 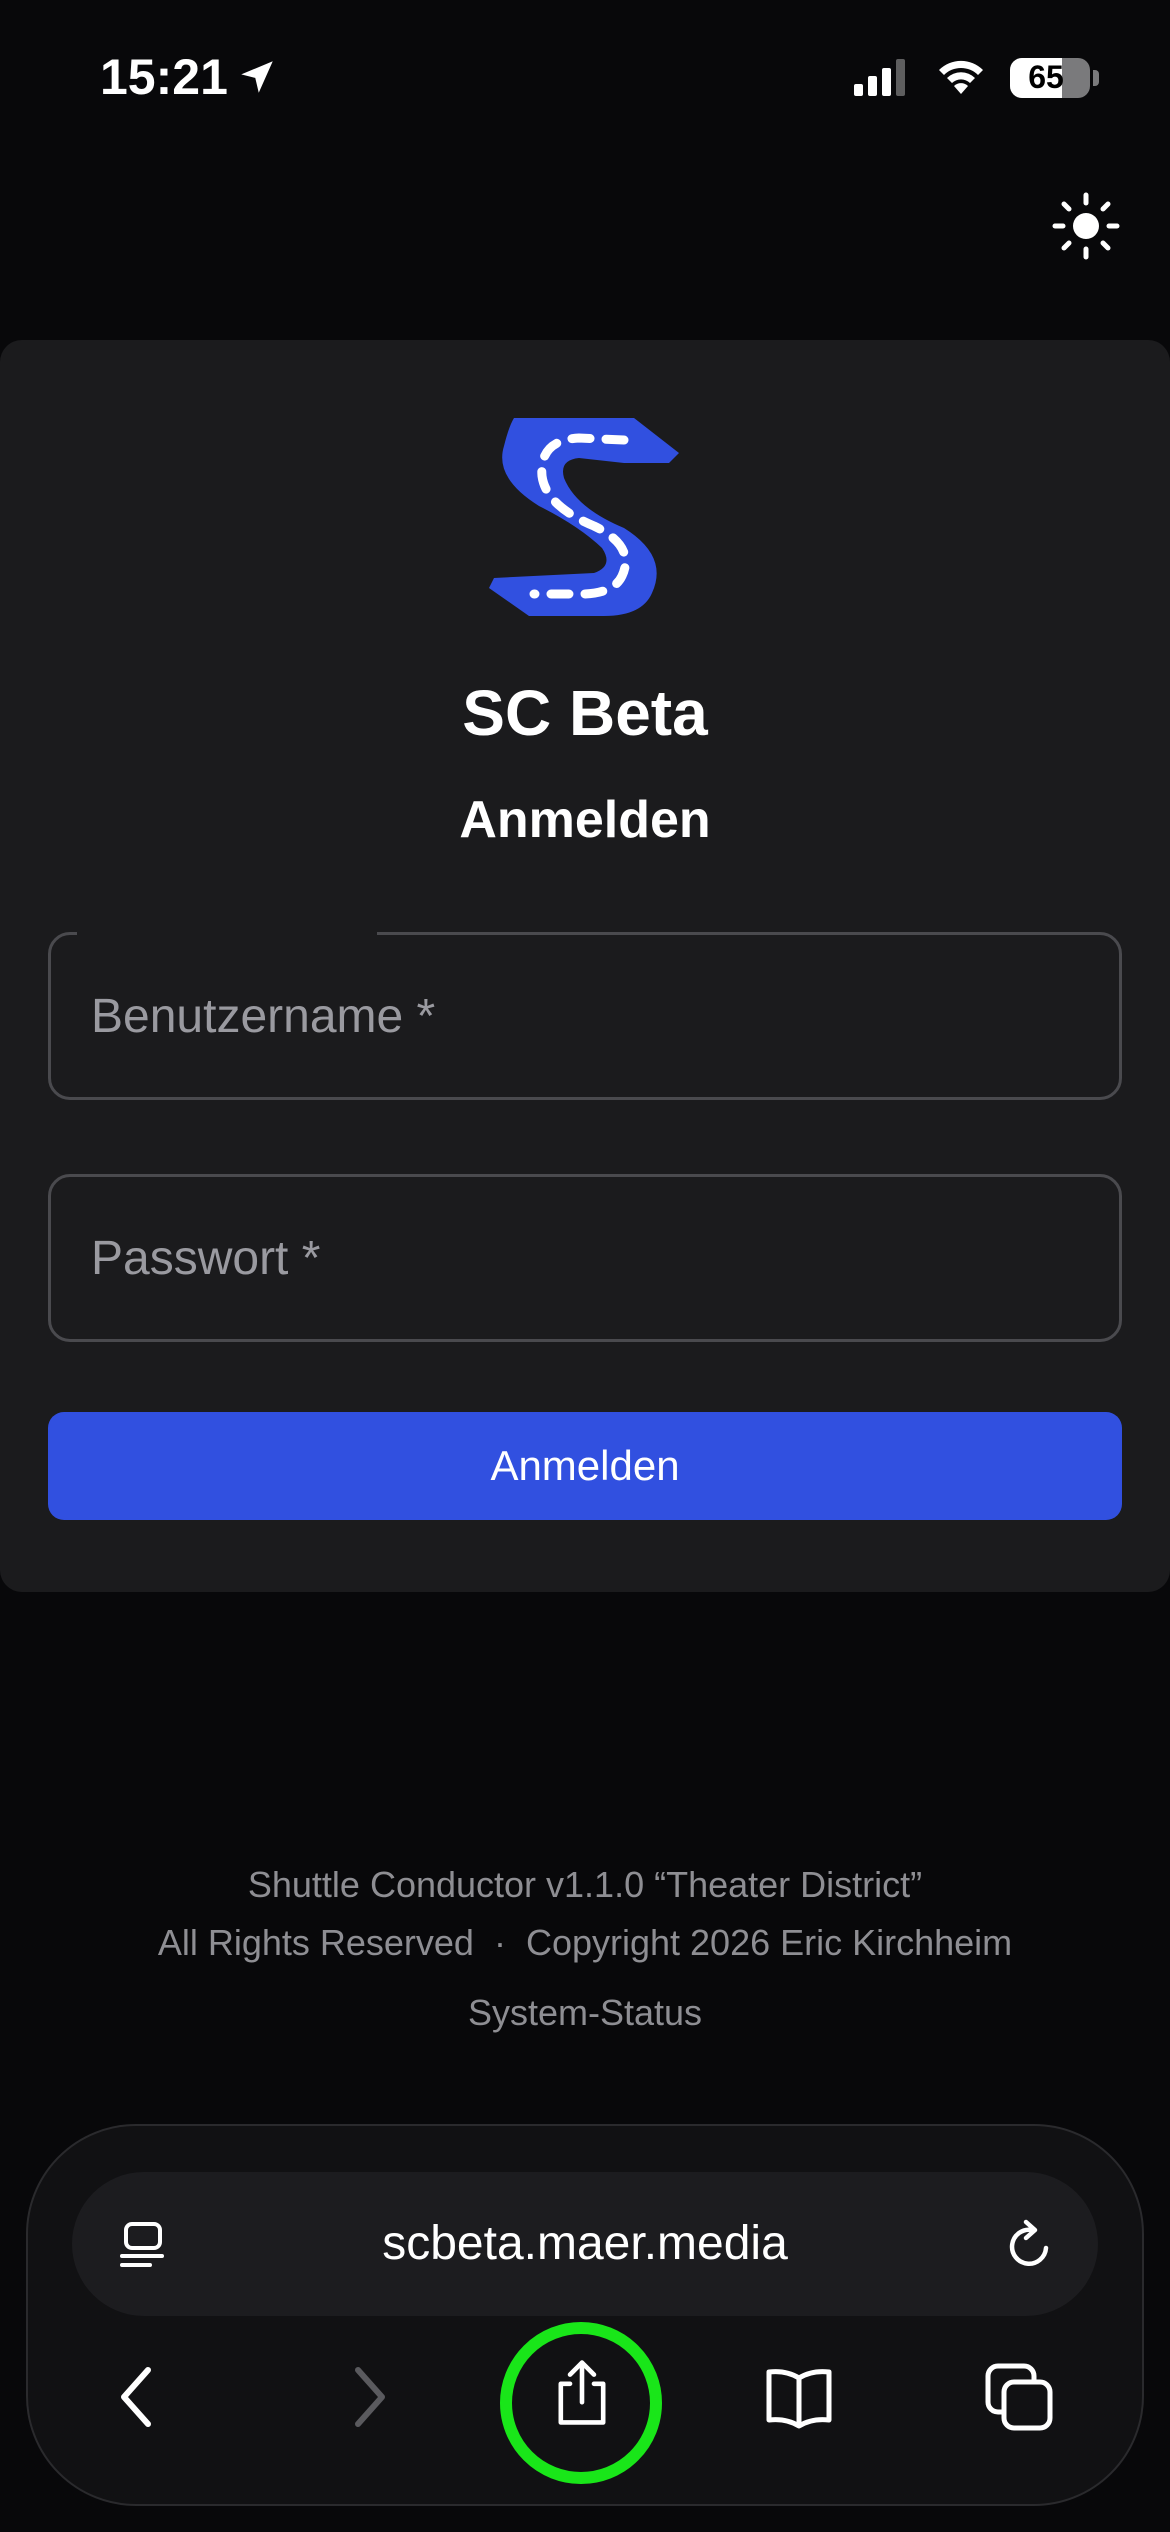 What do you see at coordinates (585, 2013) in the screenshot?
I see `system-status-link: System-Status` at bounding box center [585, 2013].